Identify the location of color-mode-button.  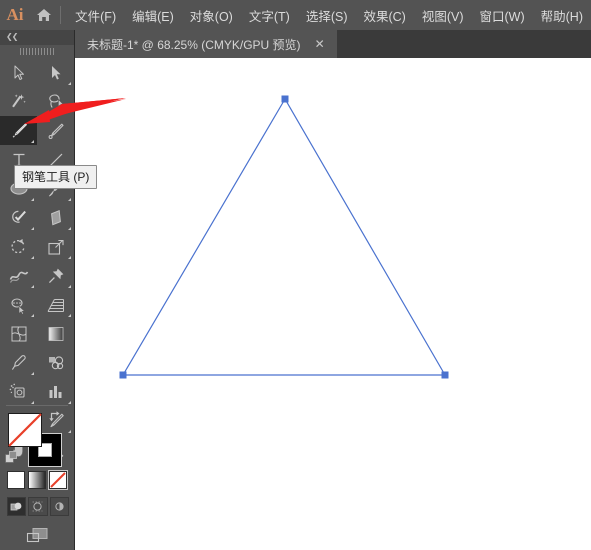
(16, 480).